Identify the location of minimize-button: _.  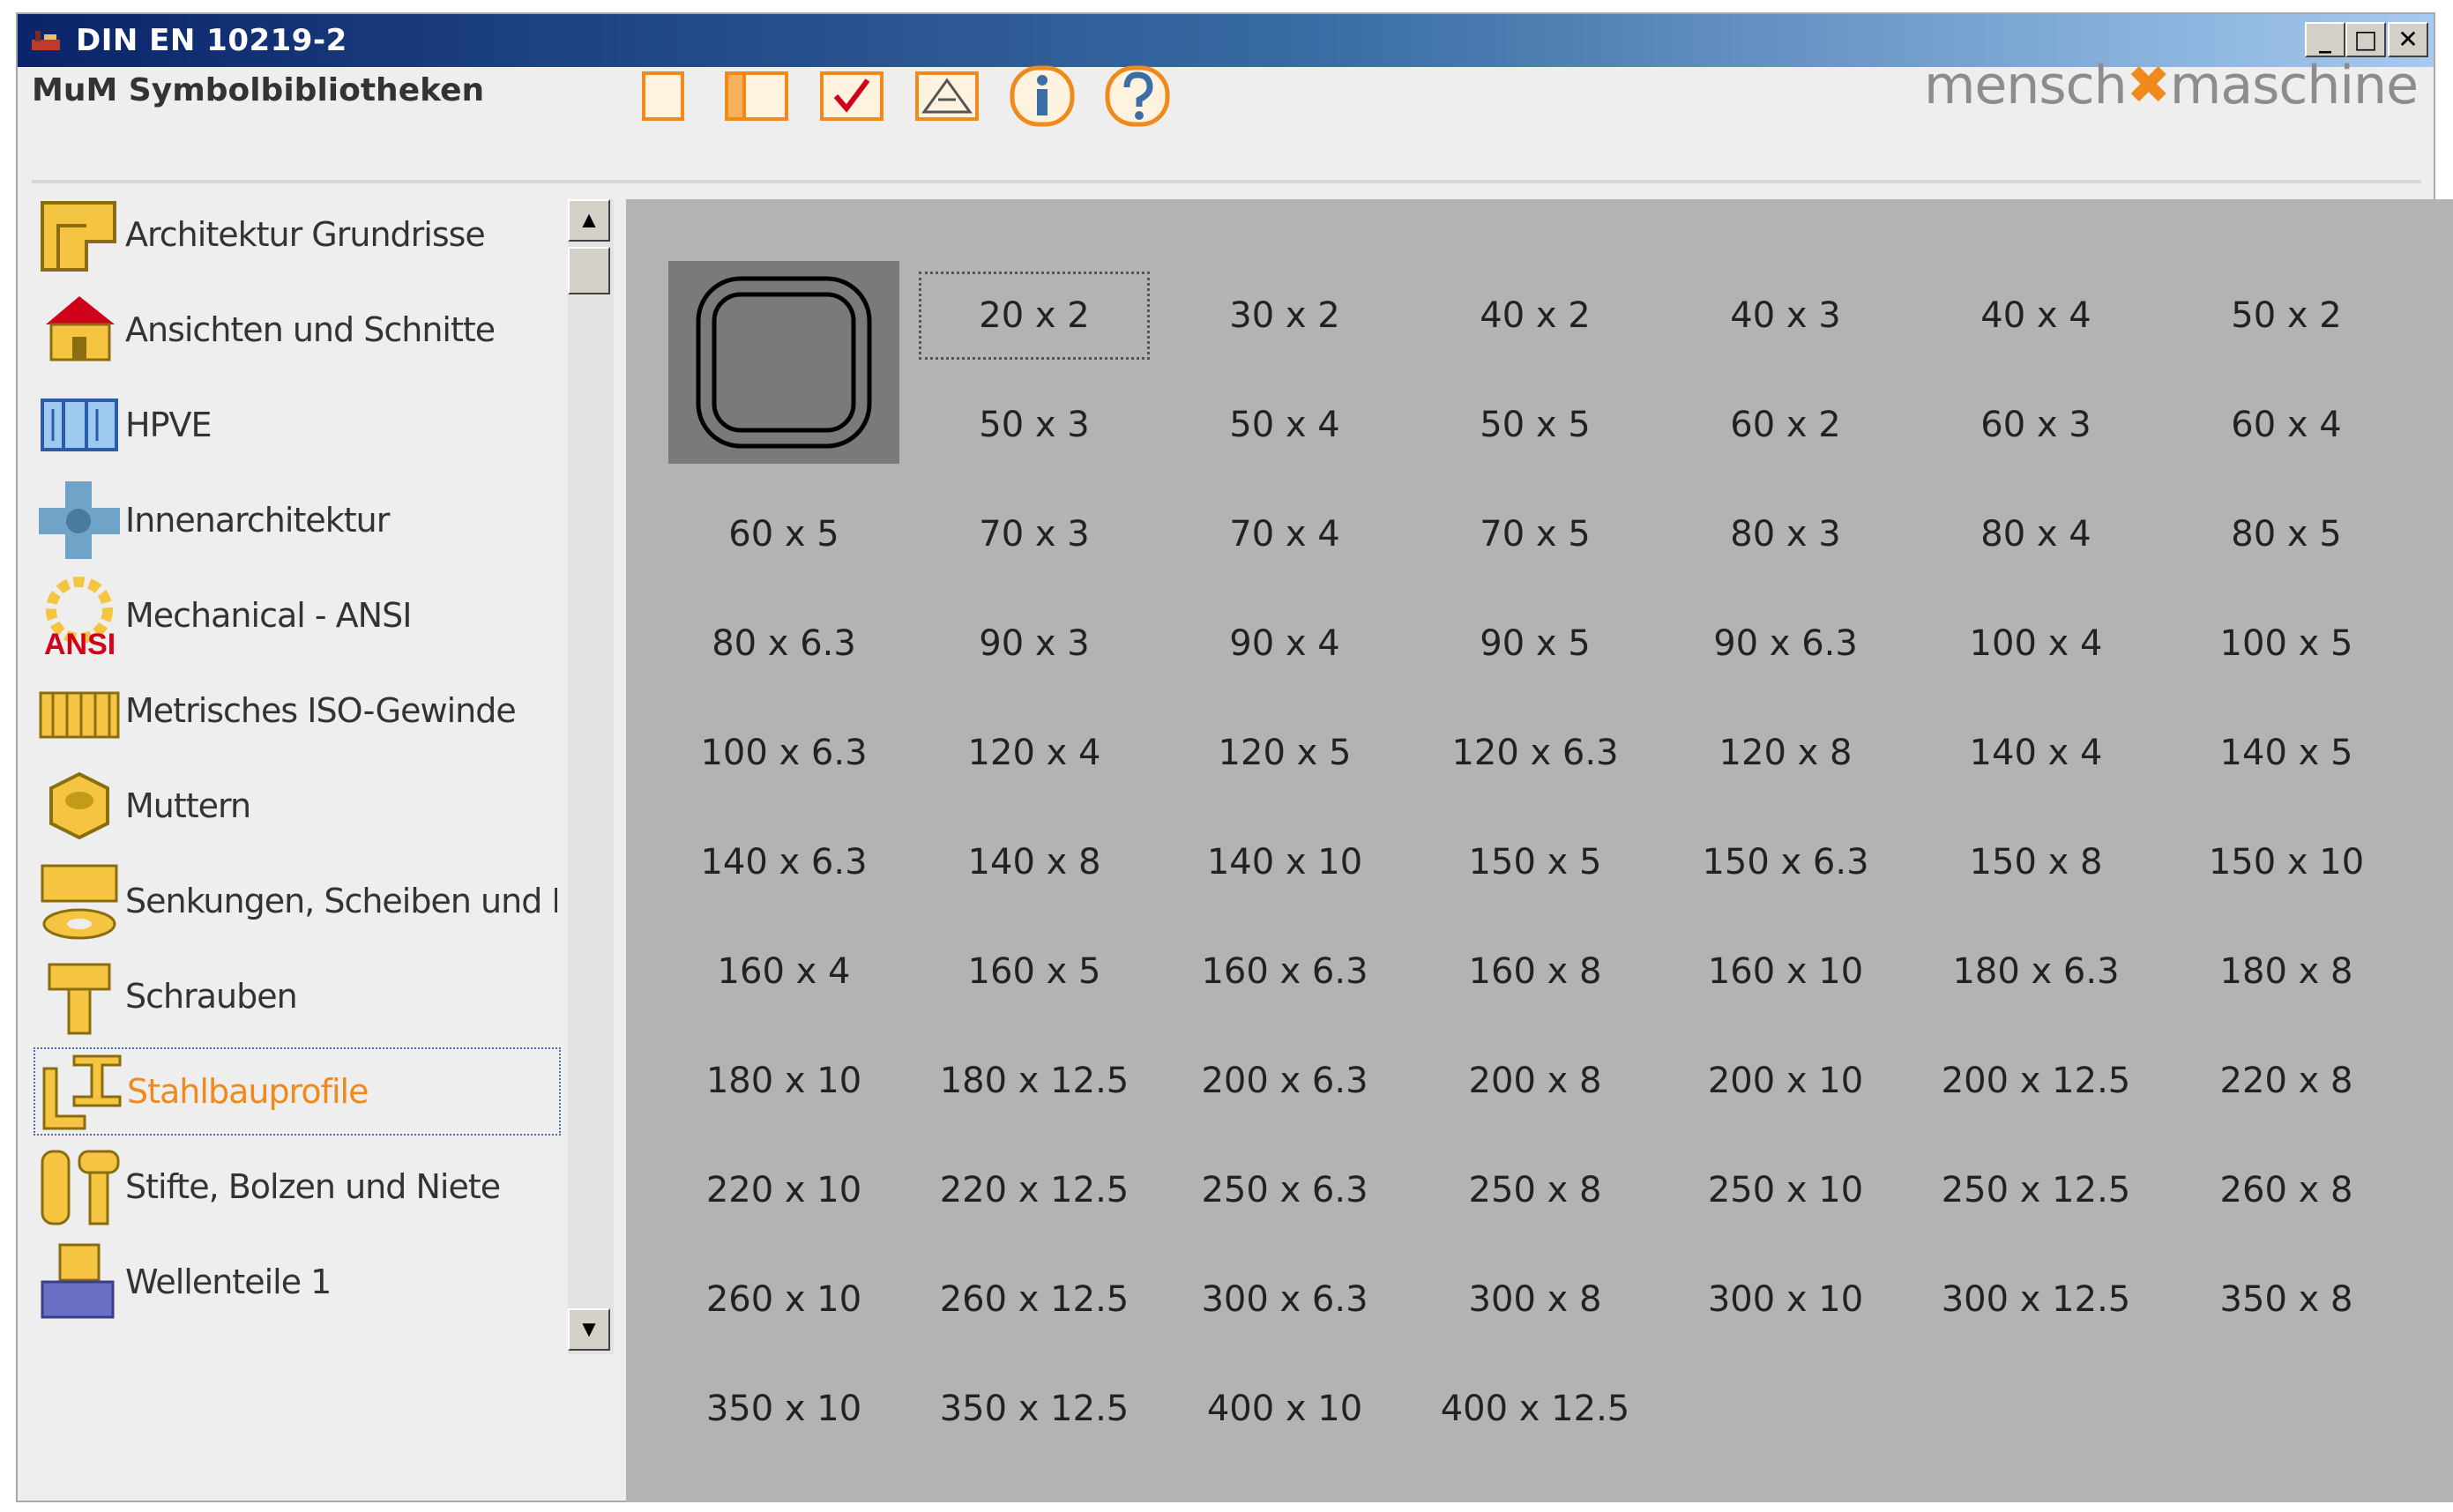
(2325, 39).